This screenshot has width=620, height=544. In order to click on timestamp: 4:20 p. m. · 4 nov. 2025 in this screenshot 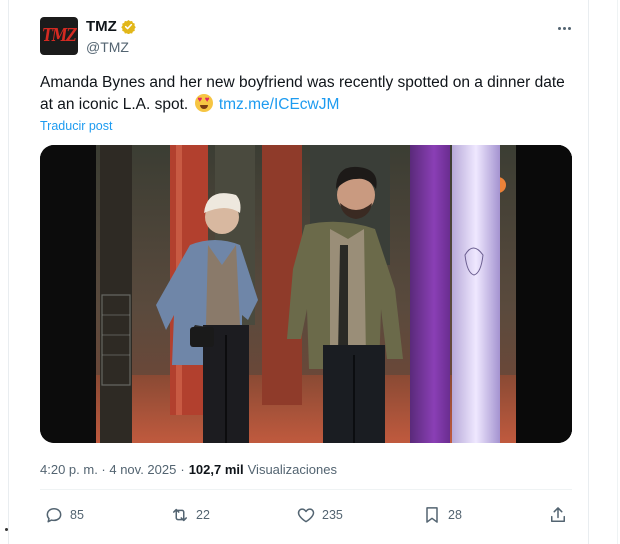, I will do `click(108, 469)`.